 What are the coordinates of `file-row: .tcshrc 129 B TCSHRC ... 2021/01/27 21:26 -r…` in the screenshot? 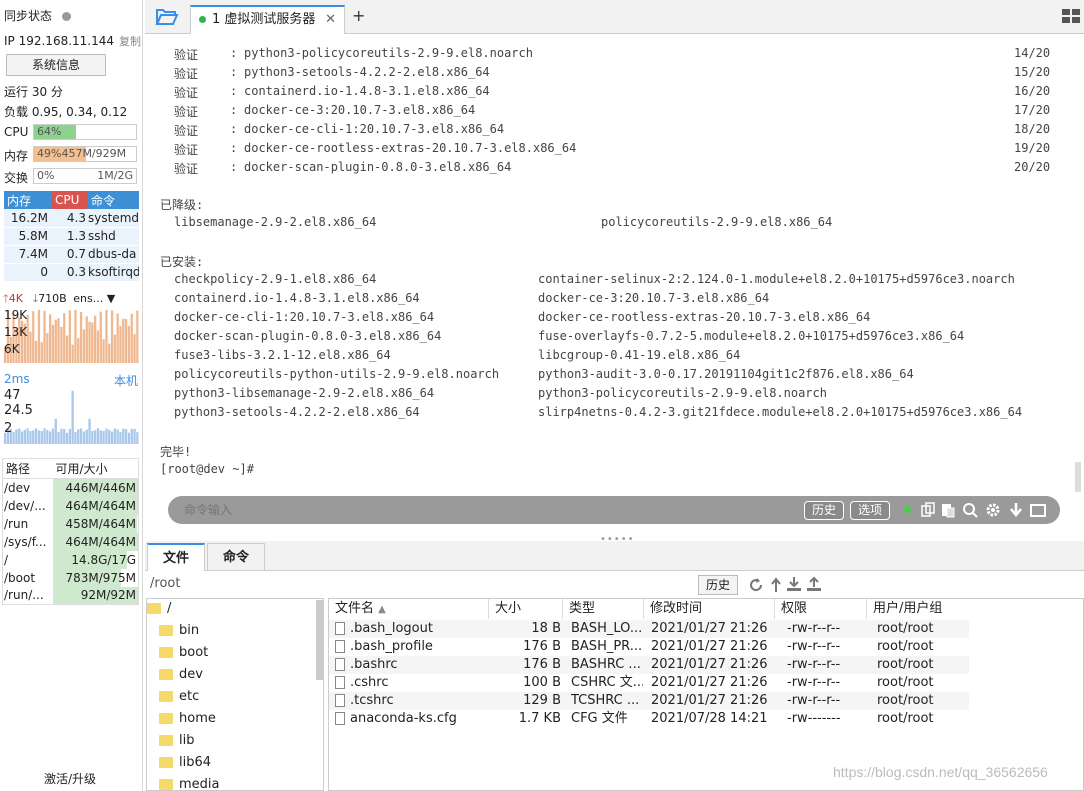 It's located at (649, 701).